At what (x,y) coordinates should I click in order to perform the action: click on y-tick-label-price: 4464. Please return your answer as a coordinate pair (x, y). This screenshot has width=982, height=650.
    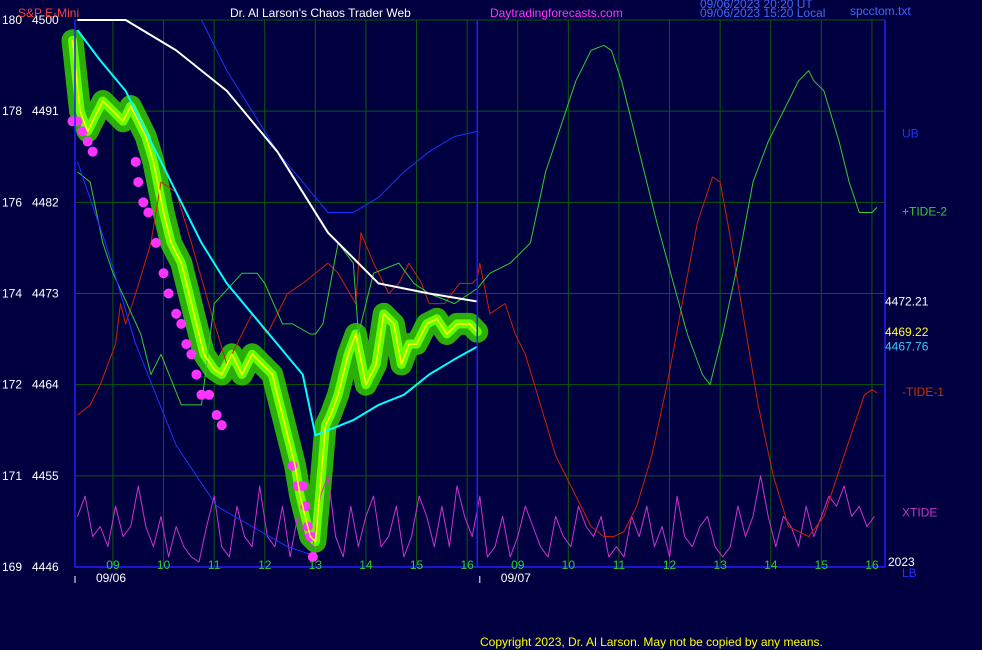
    Looking at the image, I should click on (45, 385).